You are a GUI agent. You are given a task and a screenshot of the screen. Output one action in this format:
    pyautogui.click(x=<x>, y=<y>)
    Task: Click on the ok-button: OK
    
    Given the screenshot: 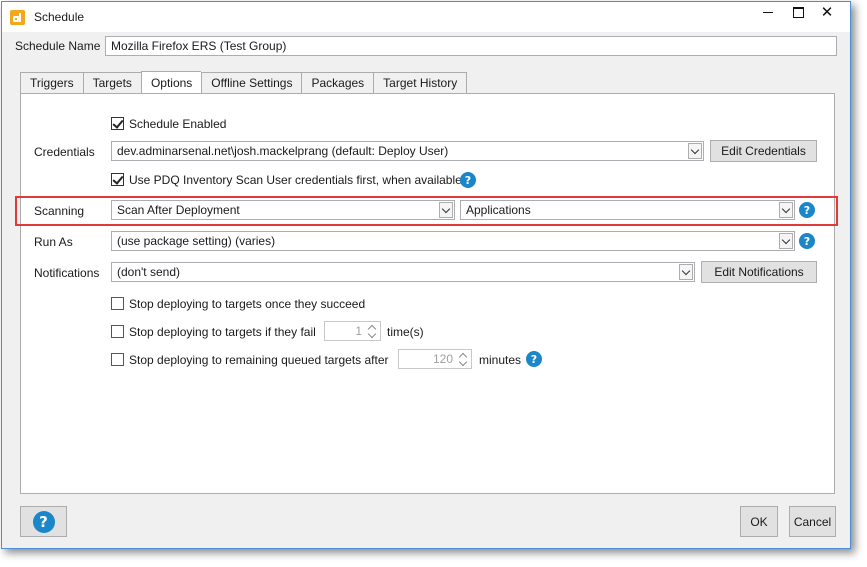 What is the action you would take?
    pyautogui.click(x=759, y=521)
    